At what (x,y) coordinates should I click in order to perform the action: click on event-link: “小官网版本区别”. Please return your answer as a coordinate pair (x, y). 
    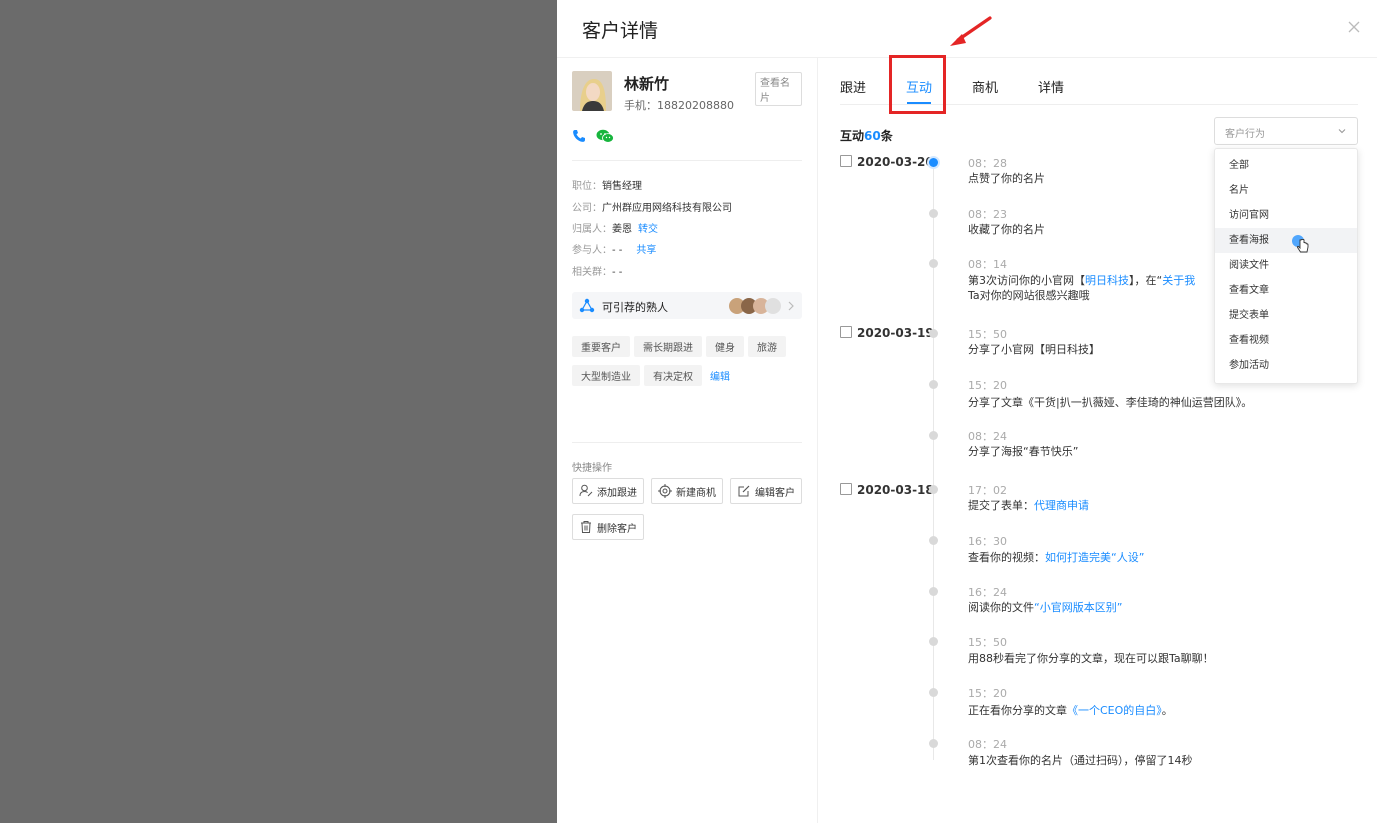
    Looking at the image, I should click on (1078, 607).